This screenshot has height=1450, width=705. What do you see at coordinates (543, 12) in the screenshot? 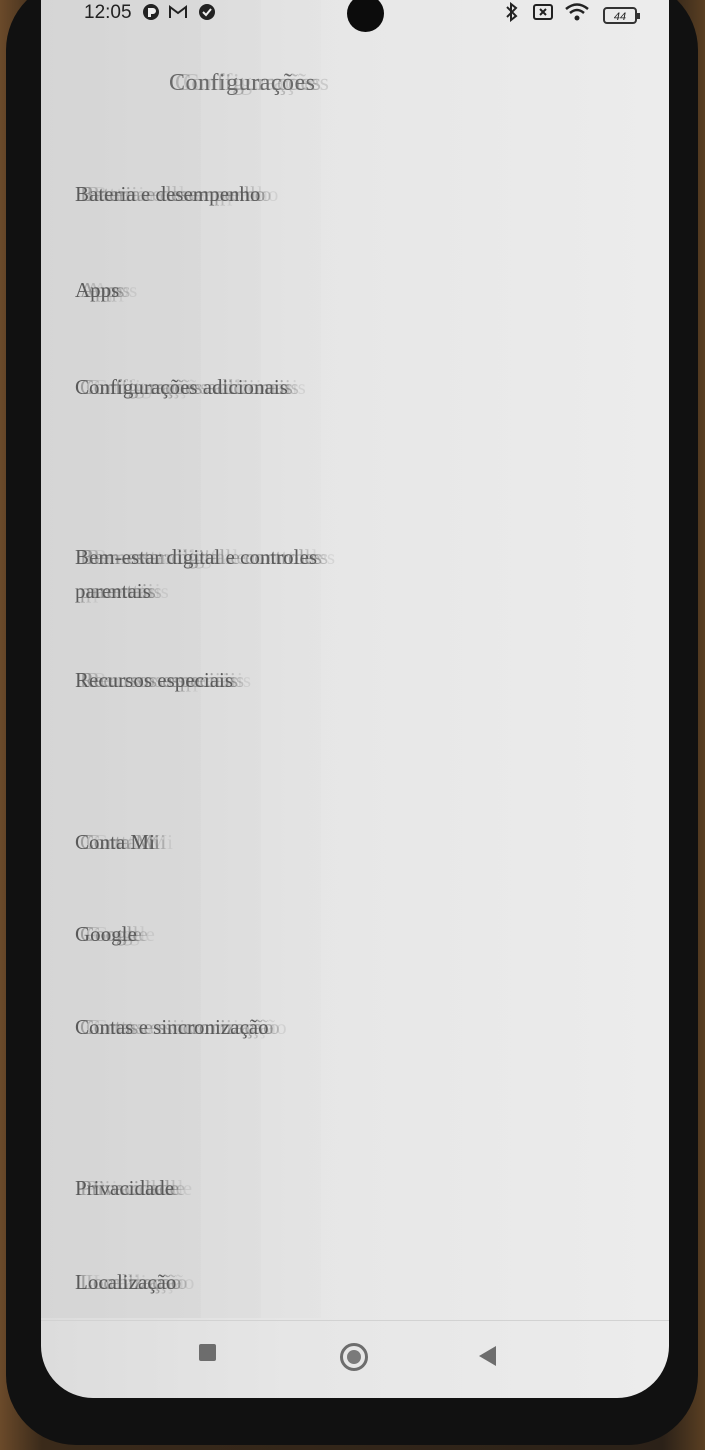
I see `no-sim-icon` at bounding box center [543, 12].